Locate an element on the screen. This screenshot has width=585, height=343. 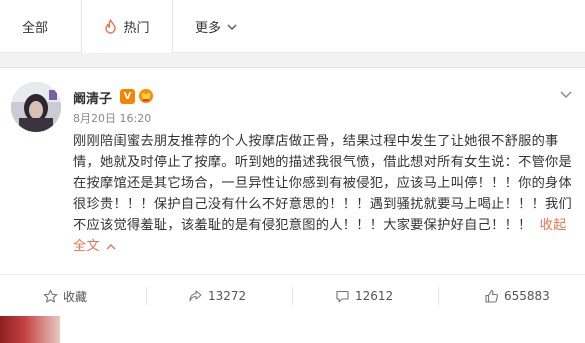
like-count: 655883 is located at coordinates (527, 296).